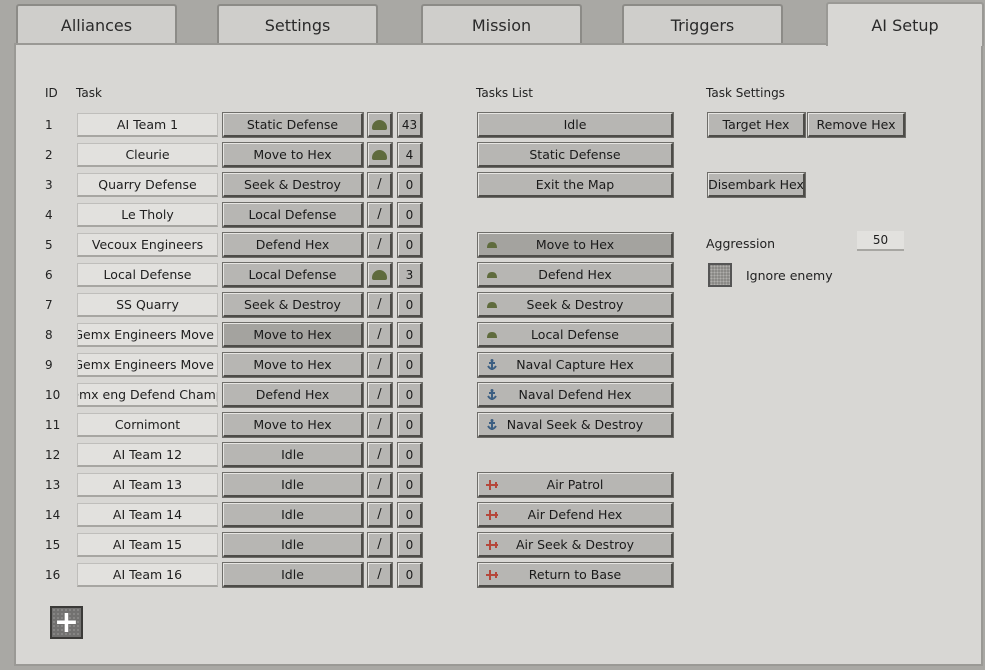  I want to click on ignore-enemy-checkbox, so click(720, 275).